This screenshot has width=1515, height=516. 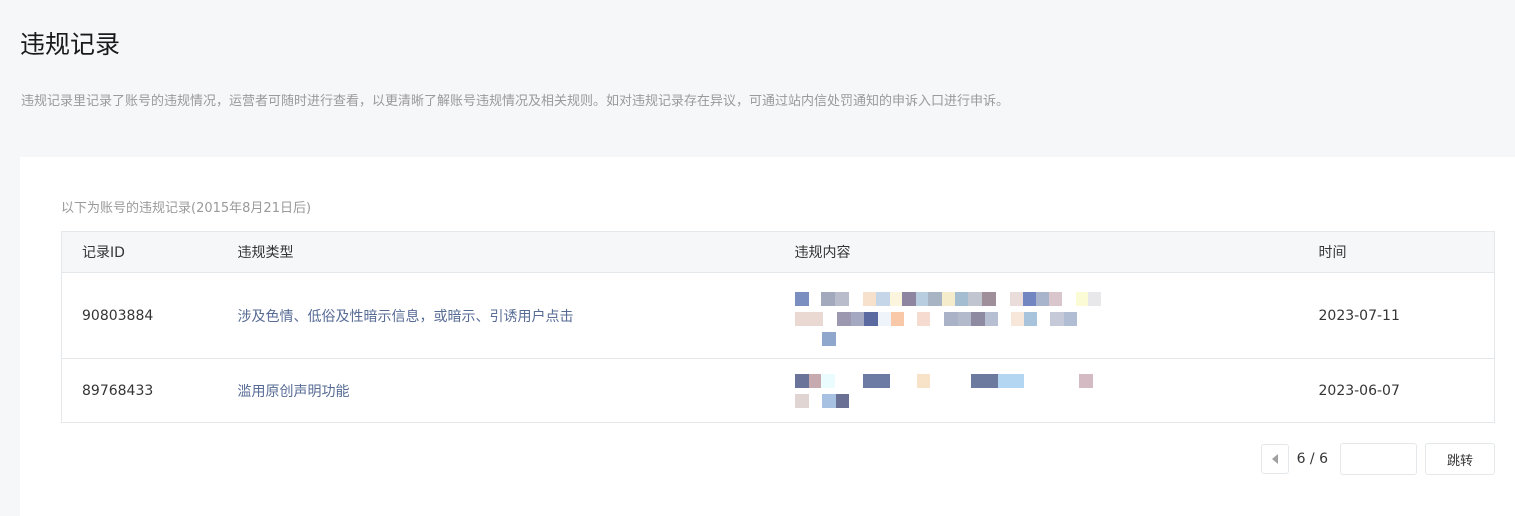 I want to click on column-header-type: 违规类型, so click(x=496, y=252).